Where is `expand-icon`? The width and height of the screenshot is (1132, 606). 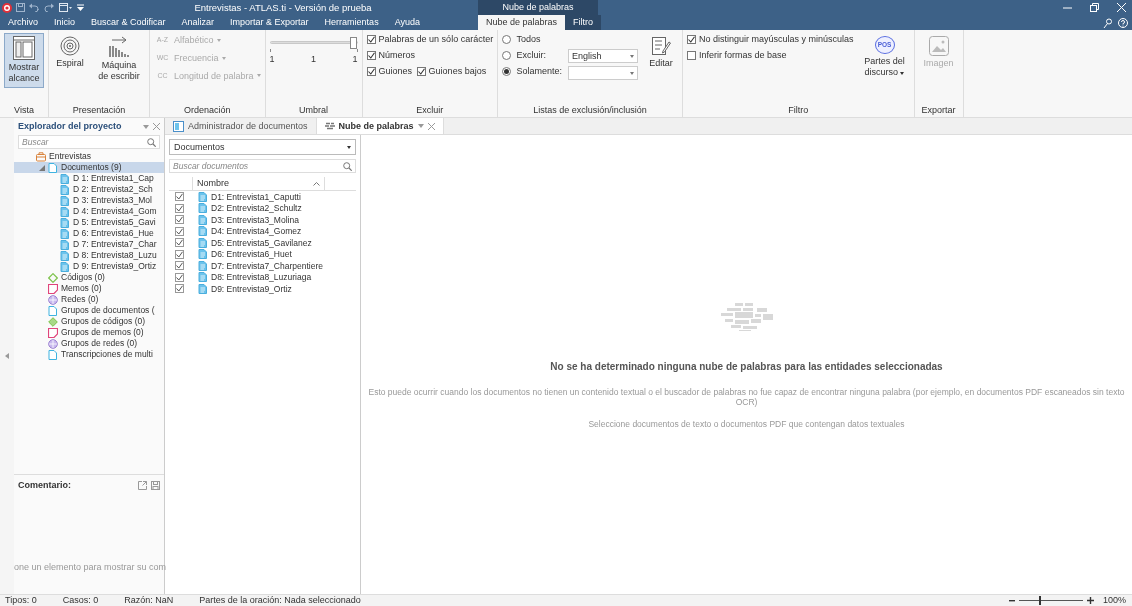
expand-icon is located at coordinates (42, 167).